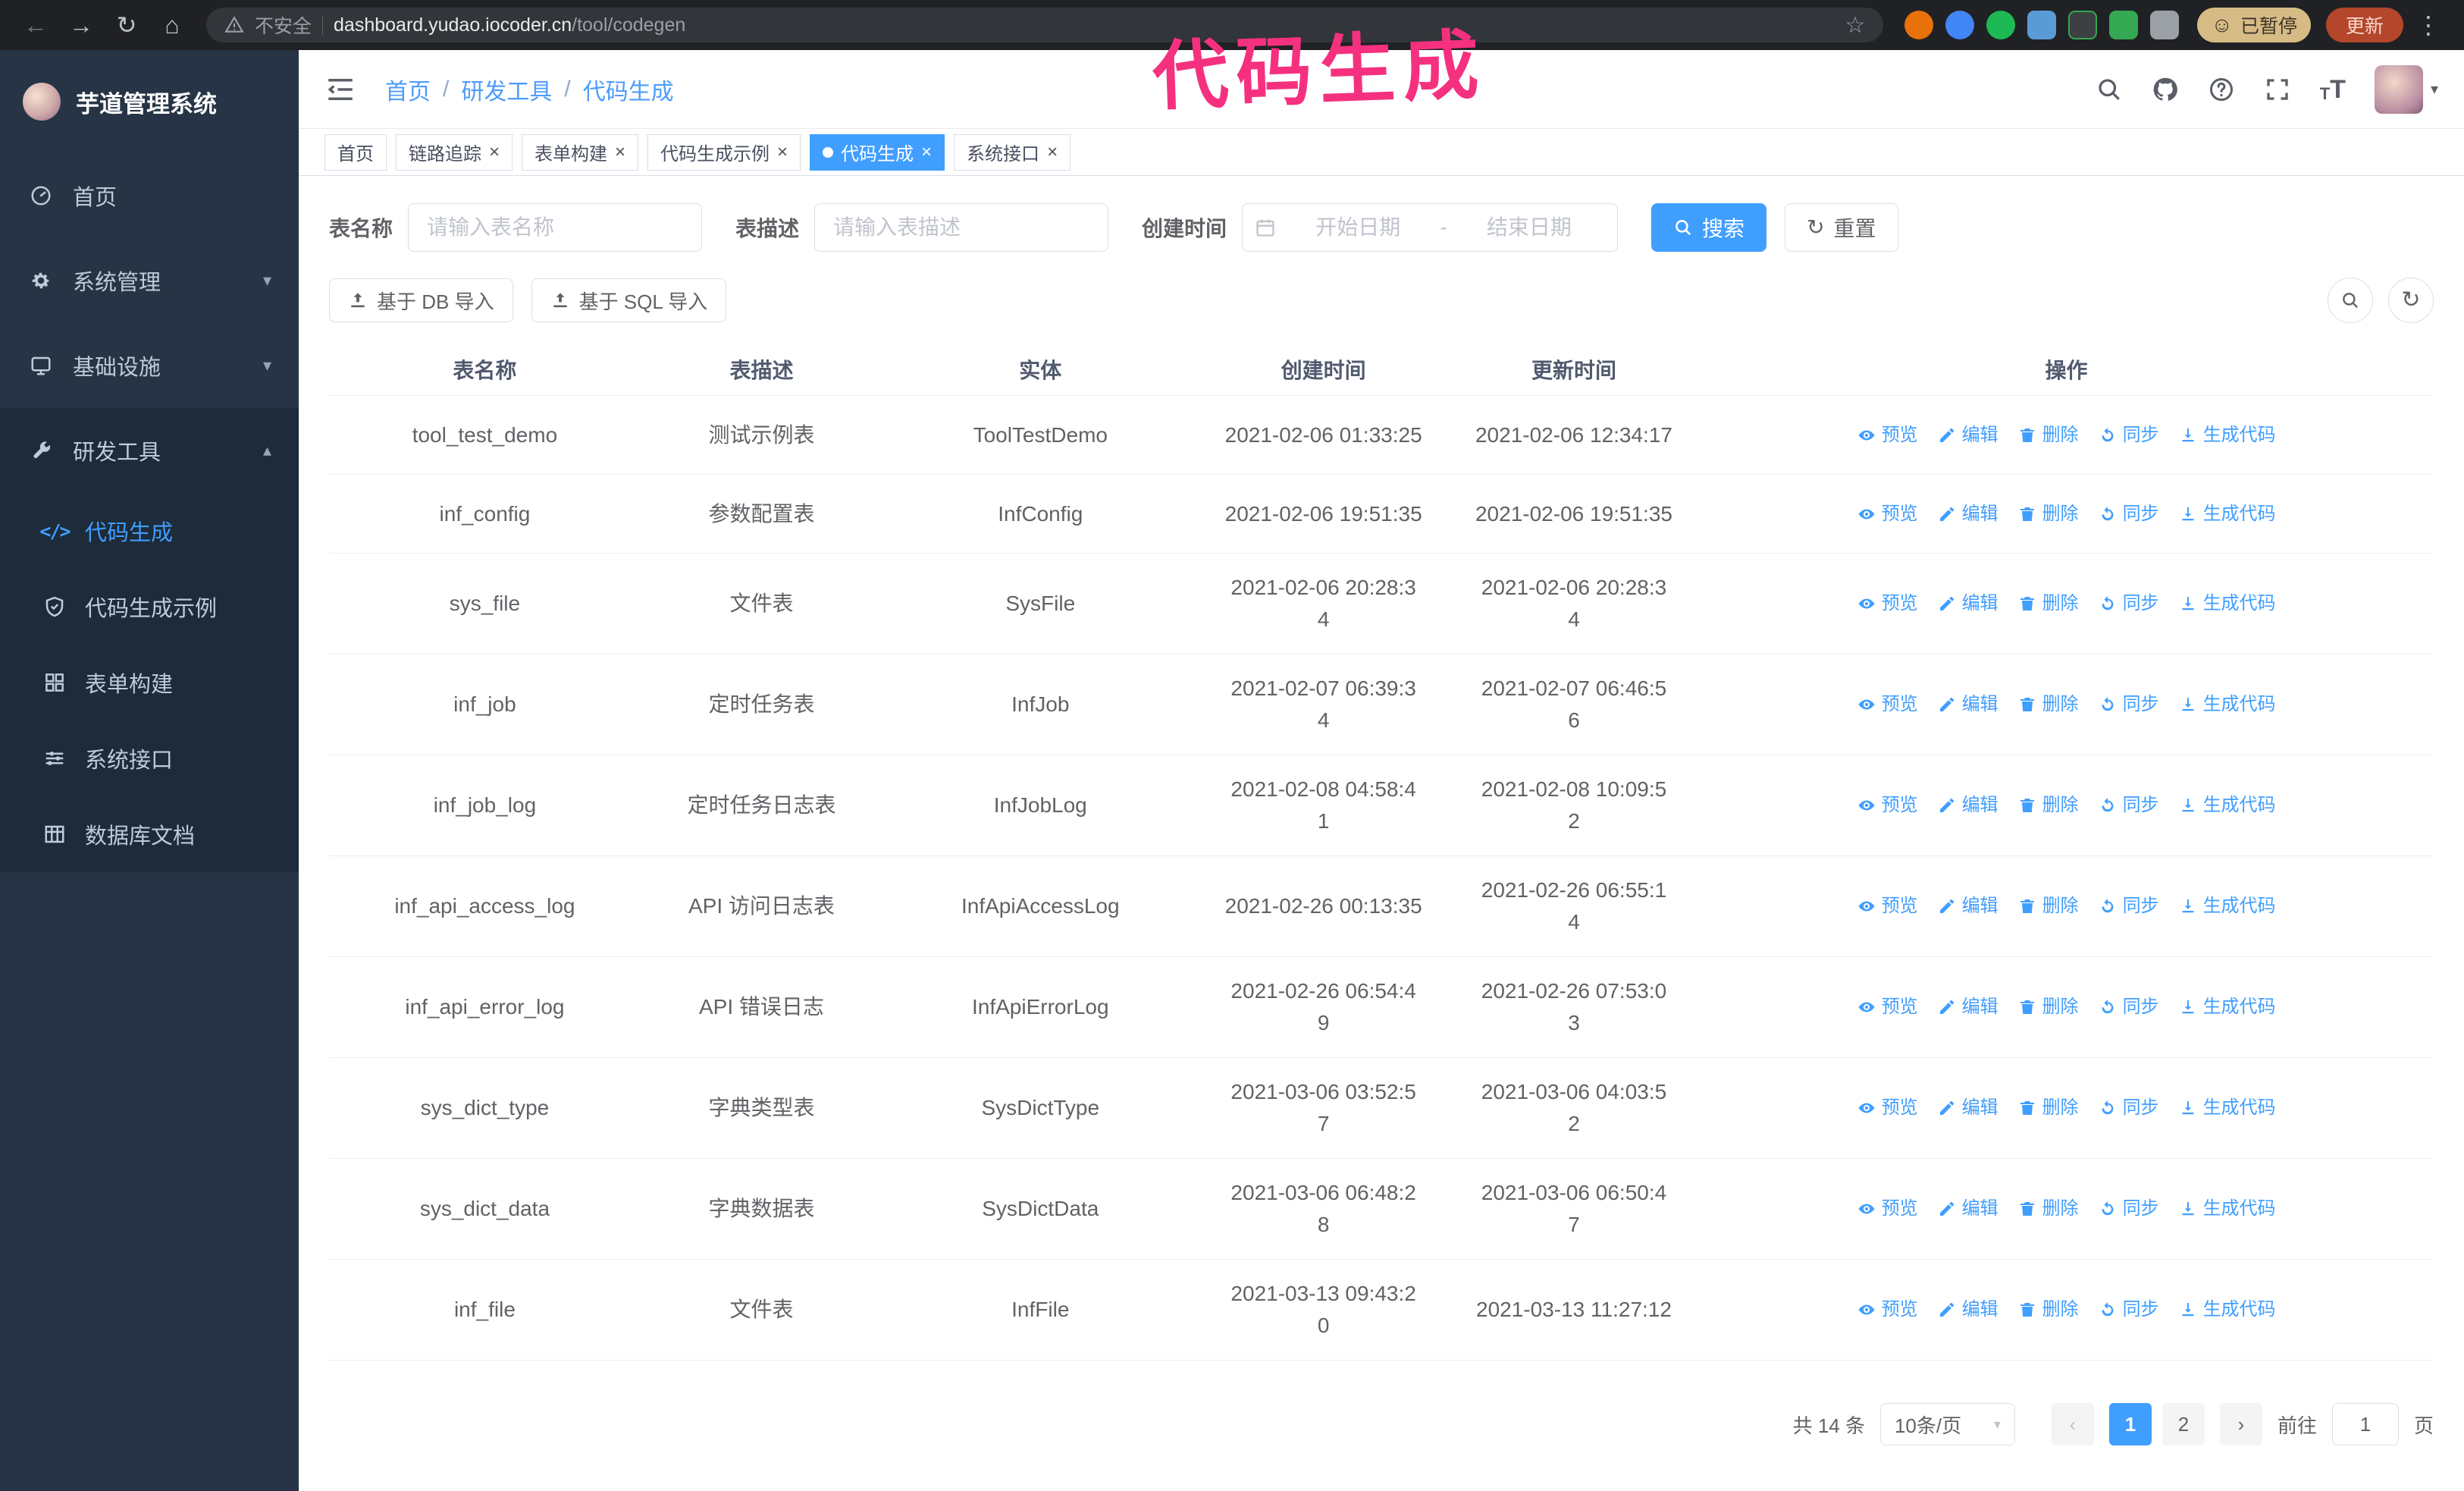 The width and height of the screenshot is (2464, 1491). I want to click on page-size-select: 10条/页 ▾, so click(1947, 1424).